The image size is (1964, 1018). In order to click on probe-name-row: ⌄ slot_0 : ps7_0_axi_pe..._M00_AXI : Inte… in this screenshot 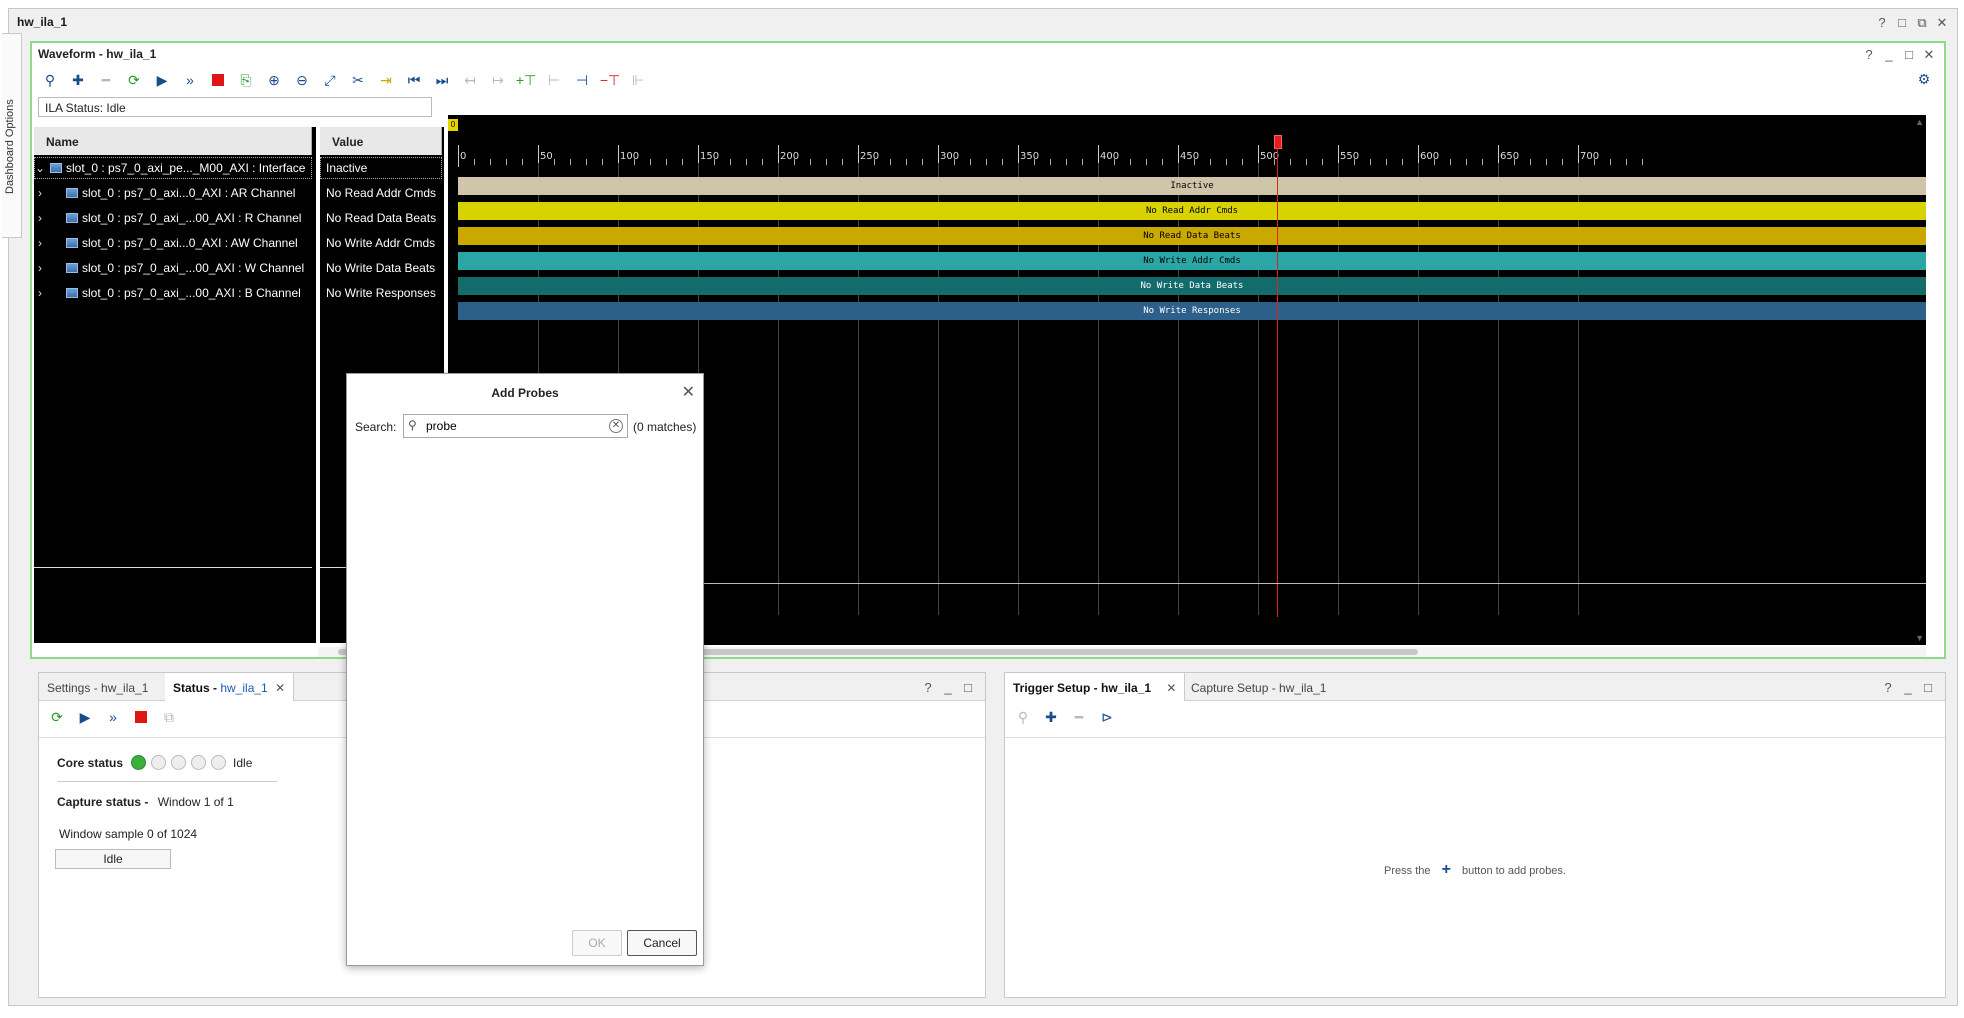, I will do `click(173, 168)`.